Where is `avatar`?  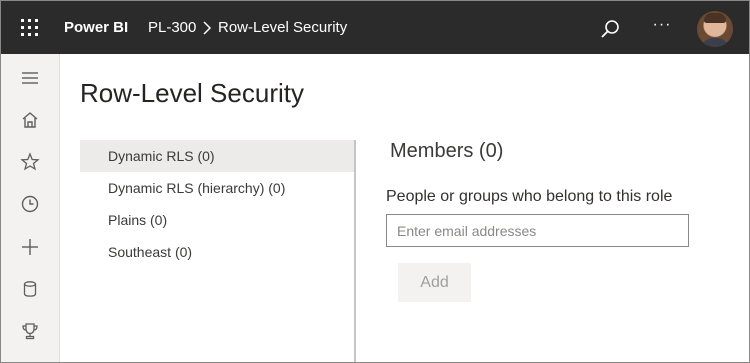
avatar is located at coordinates (715, 29).